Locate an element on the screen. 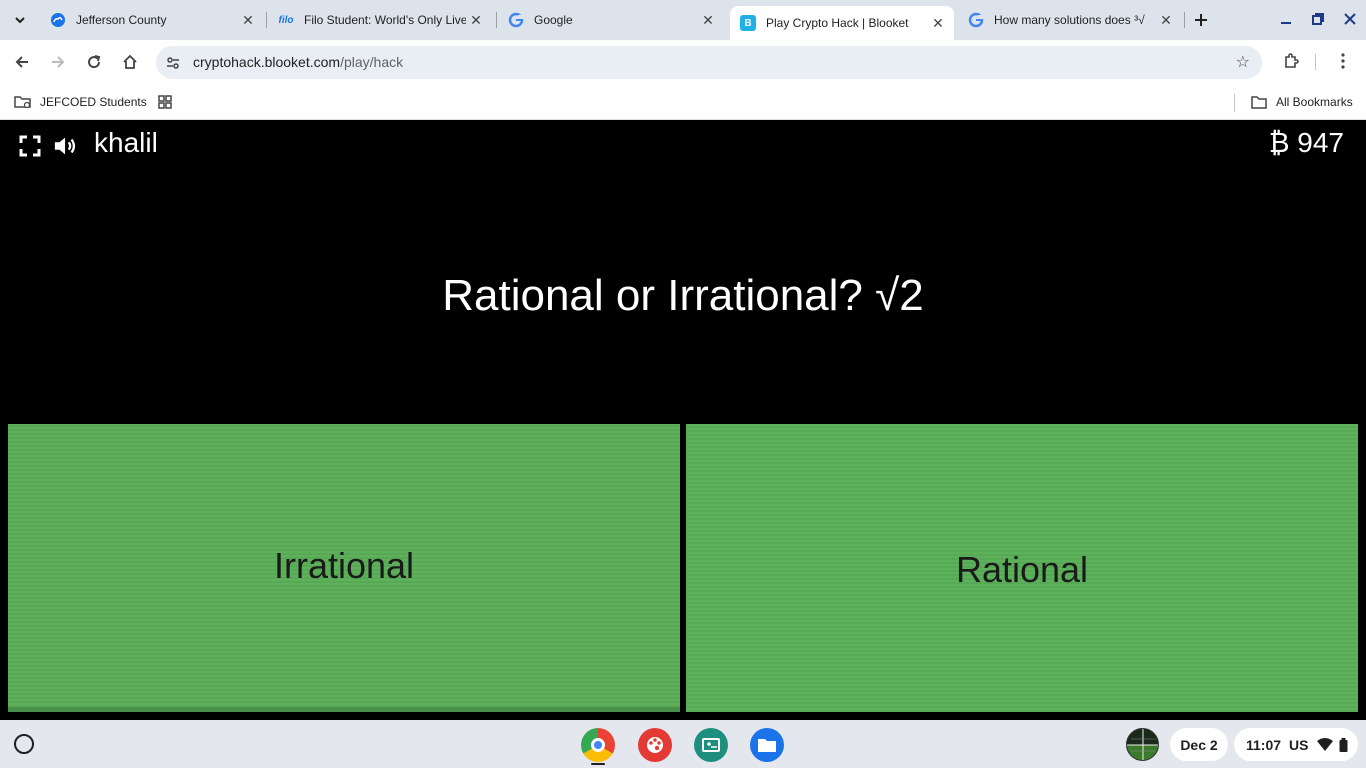 This screenshot has width=1366, height=768. close-icon is located at coordinates (1350, 19).